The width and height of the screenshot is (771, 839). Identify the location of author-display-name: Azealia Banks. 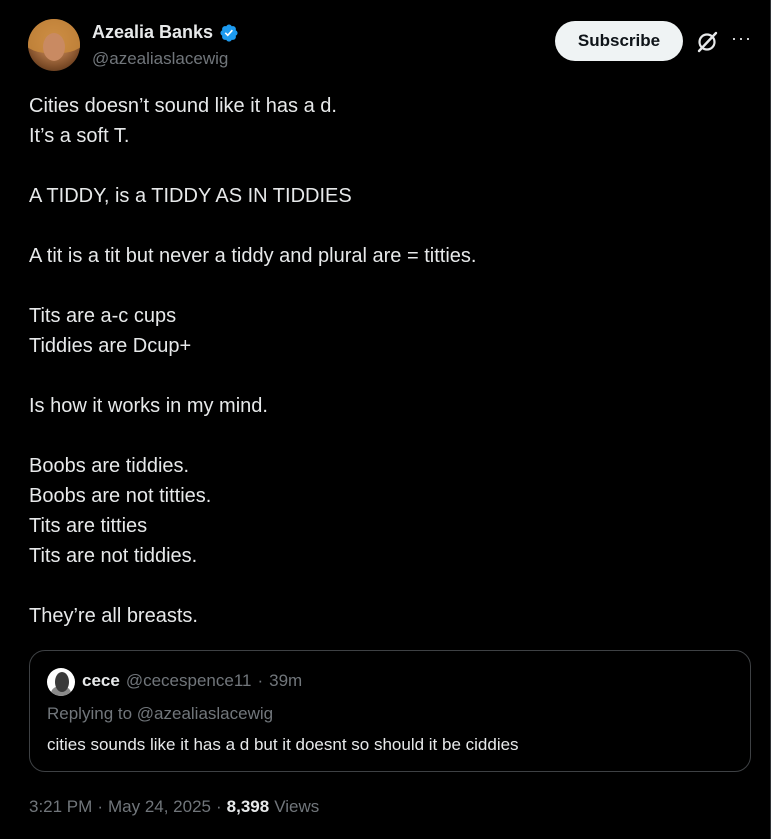
(152, 32).